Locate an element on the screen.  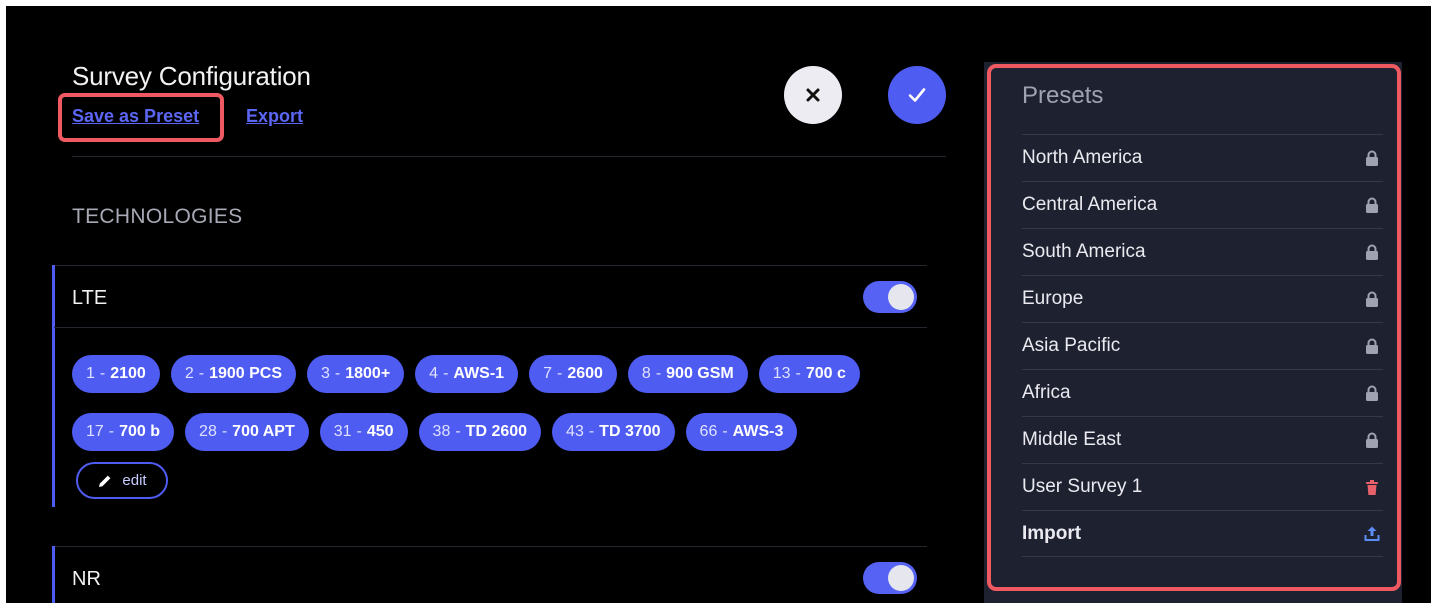
preset-label: Central America is located at coordinates (1090, 204).